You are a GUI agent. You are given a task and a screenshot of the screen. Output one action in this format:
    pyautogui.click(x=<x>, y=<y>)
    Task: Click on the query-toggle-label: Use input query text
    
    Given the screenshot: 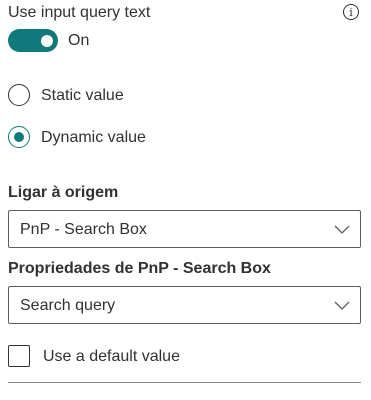 What is the action you would take?
    pyautogui.click(x=79, y=12)
    